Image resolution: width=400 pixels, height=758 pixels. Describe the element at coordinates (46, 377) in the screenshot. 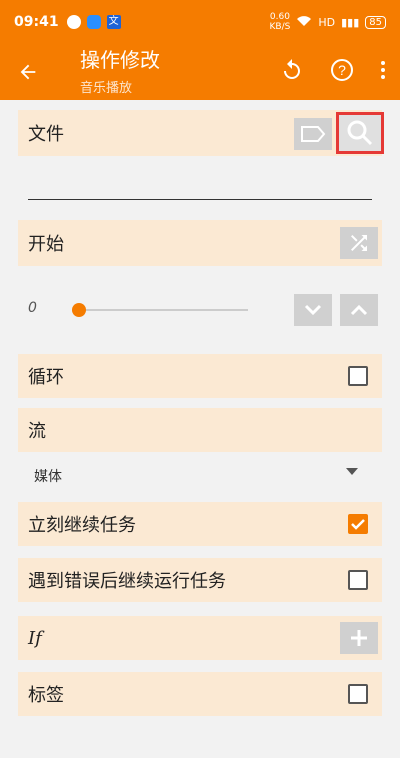

I see `loop-label: 循环` at that location.